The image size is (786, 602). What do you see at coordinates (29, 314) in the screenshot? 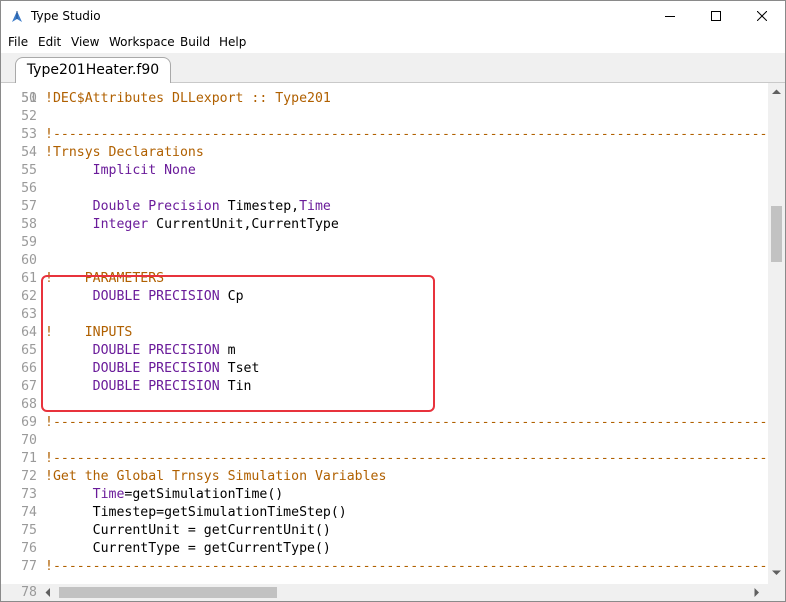
I see `line-number: 63` at bounding box center [29, 314].